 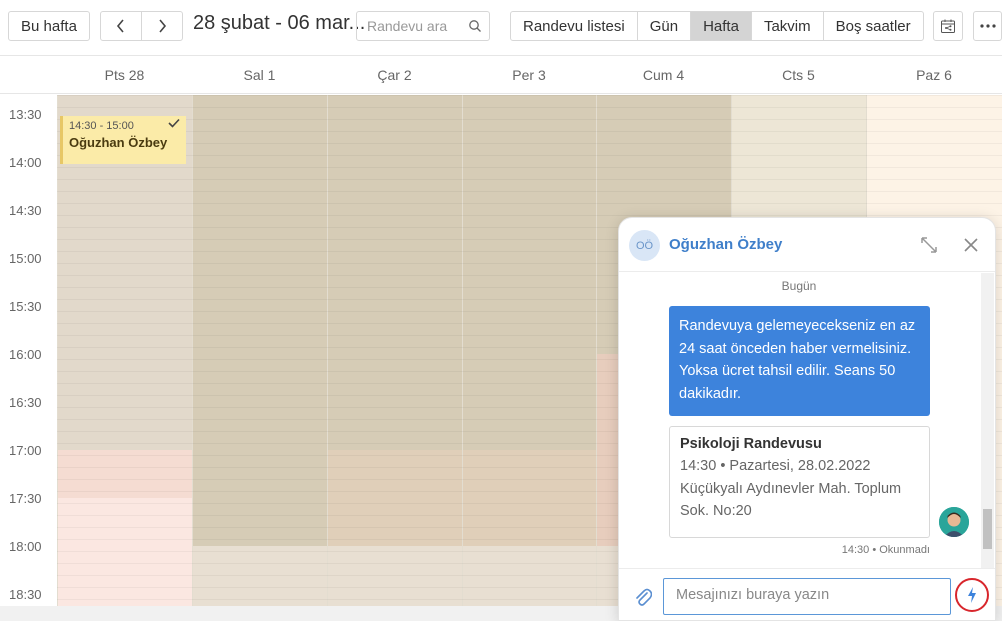 What do you see at coordinates (124, 75) in the screenshot?
I see `day-header: Pts 28` at bounding box center [124, 75].